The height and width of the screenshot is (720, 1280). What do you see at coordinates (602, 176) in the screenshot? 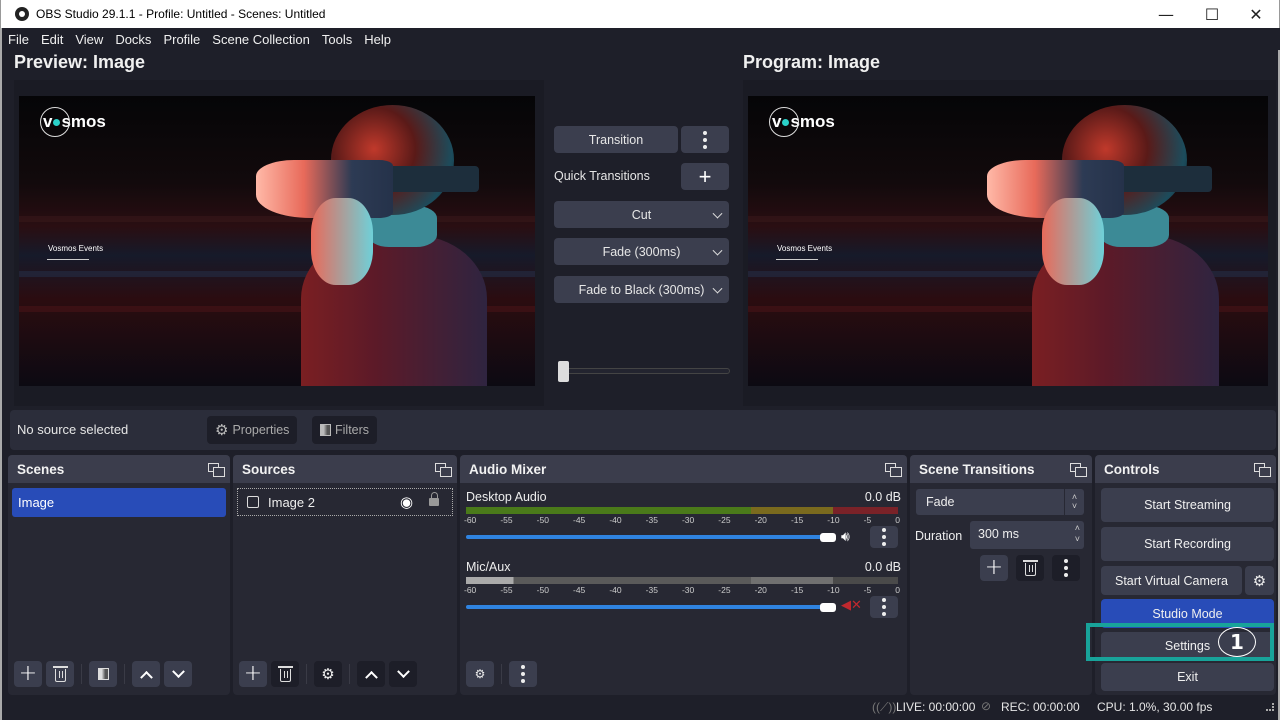
I see `quick-transitions-label: Quick Transitions` at bounding box center [602, 176].